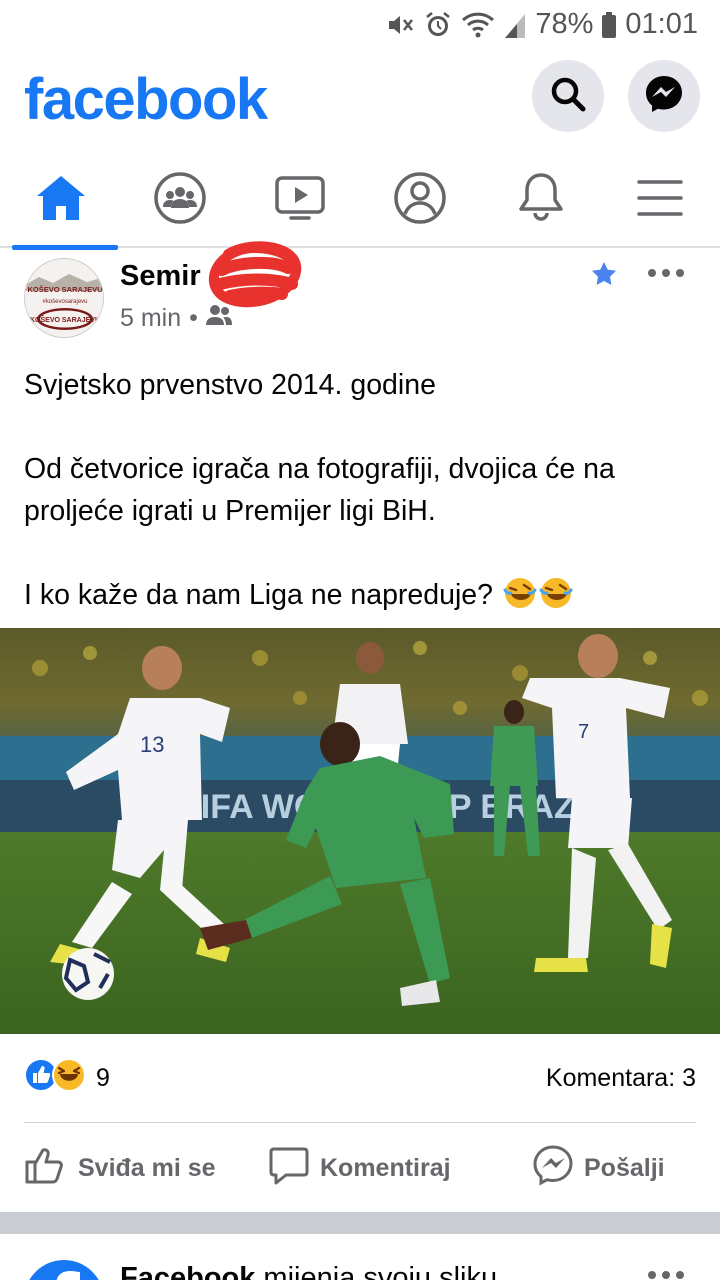 The height and width of the screenshot is (1280, 720). Describe the element at coordinates (360, 201) in the screenshot. I see `main-nav` at that location.